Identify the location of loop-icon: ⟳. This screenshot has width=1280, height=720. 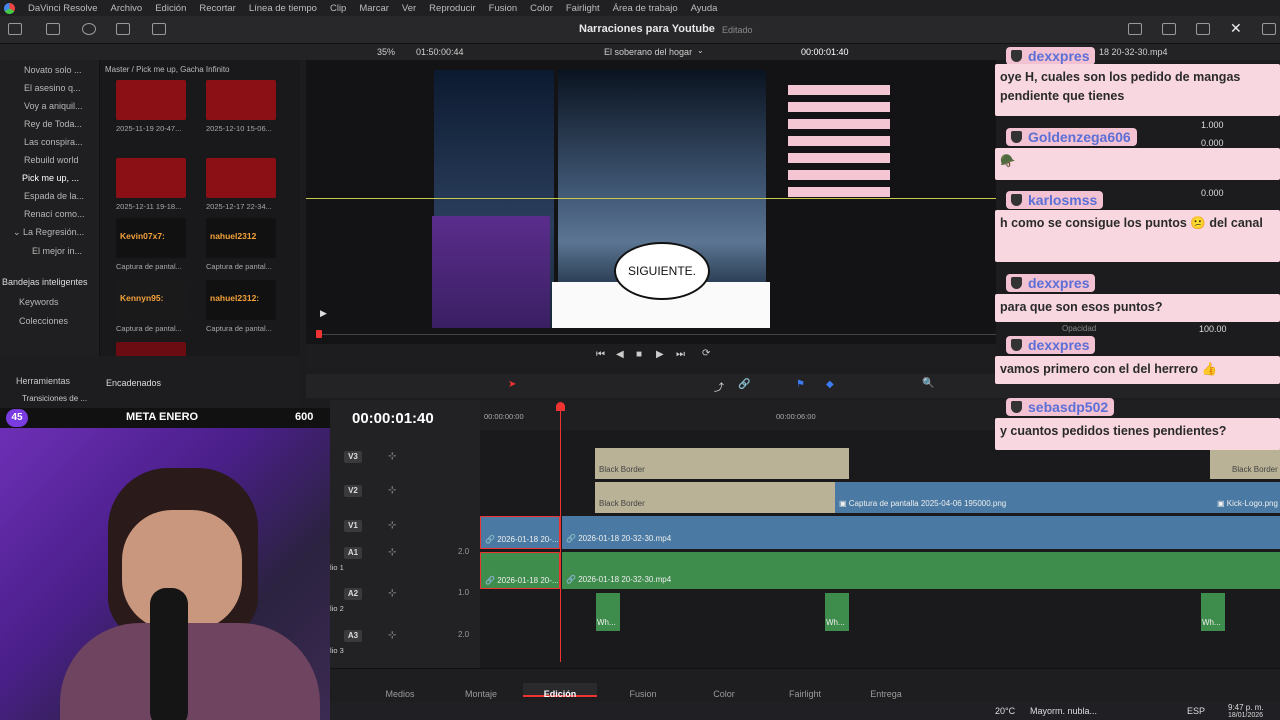
(706, 353).